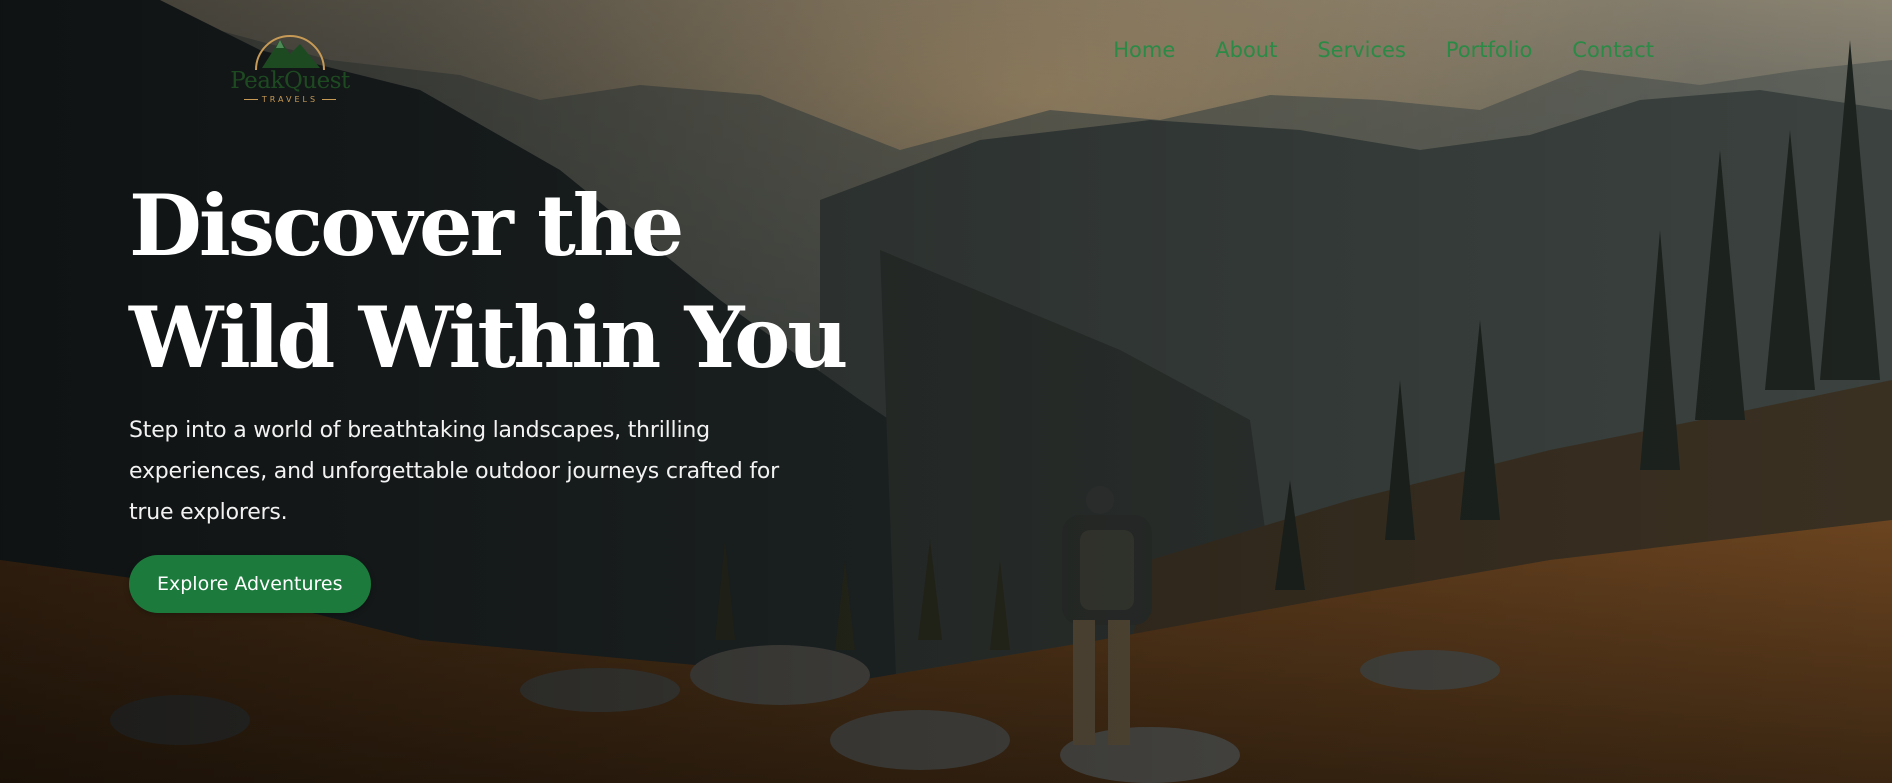  What do you see at coordinates (290, 99) in the screenshot?
I see `logo-tagline: TRAVELS` at bounding box center [290, 99].